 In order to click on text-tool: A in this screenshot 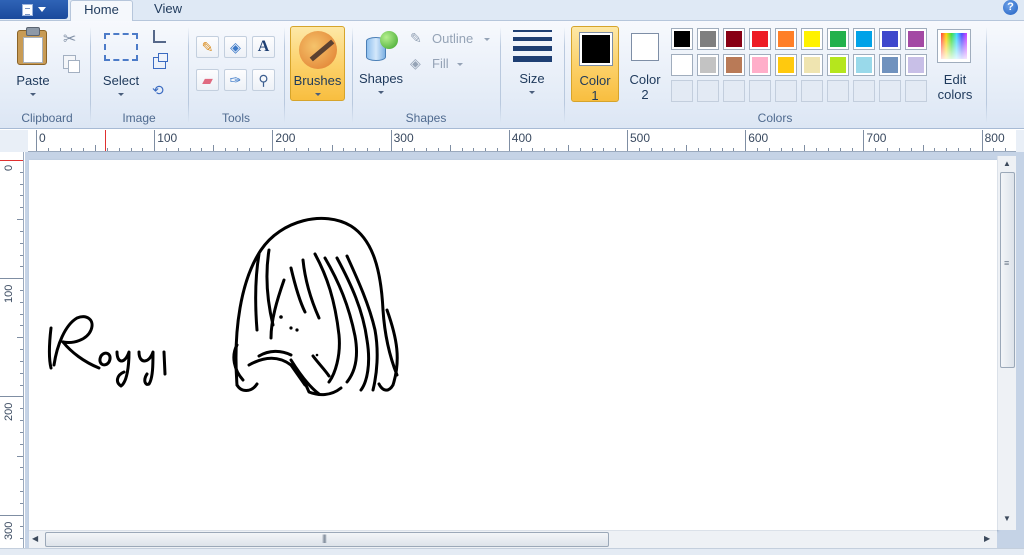, I will do `click(263, 47)`.